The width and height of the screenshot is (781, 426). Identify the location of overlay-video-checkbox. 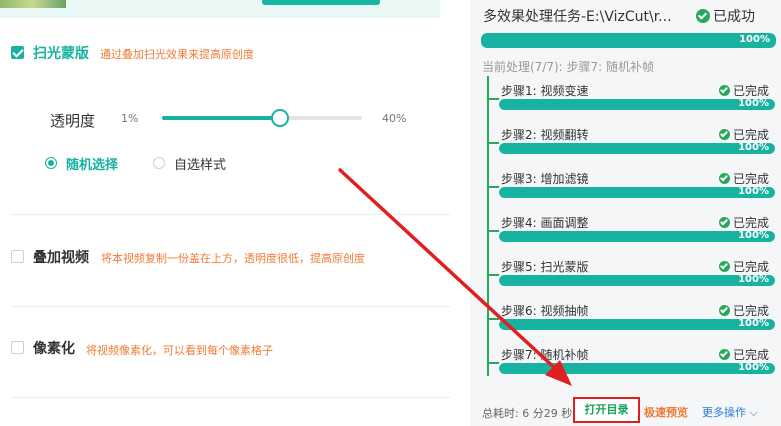
(17, 256).